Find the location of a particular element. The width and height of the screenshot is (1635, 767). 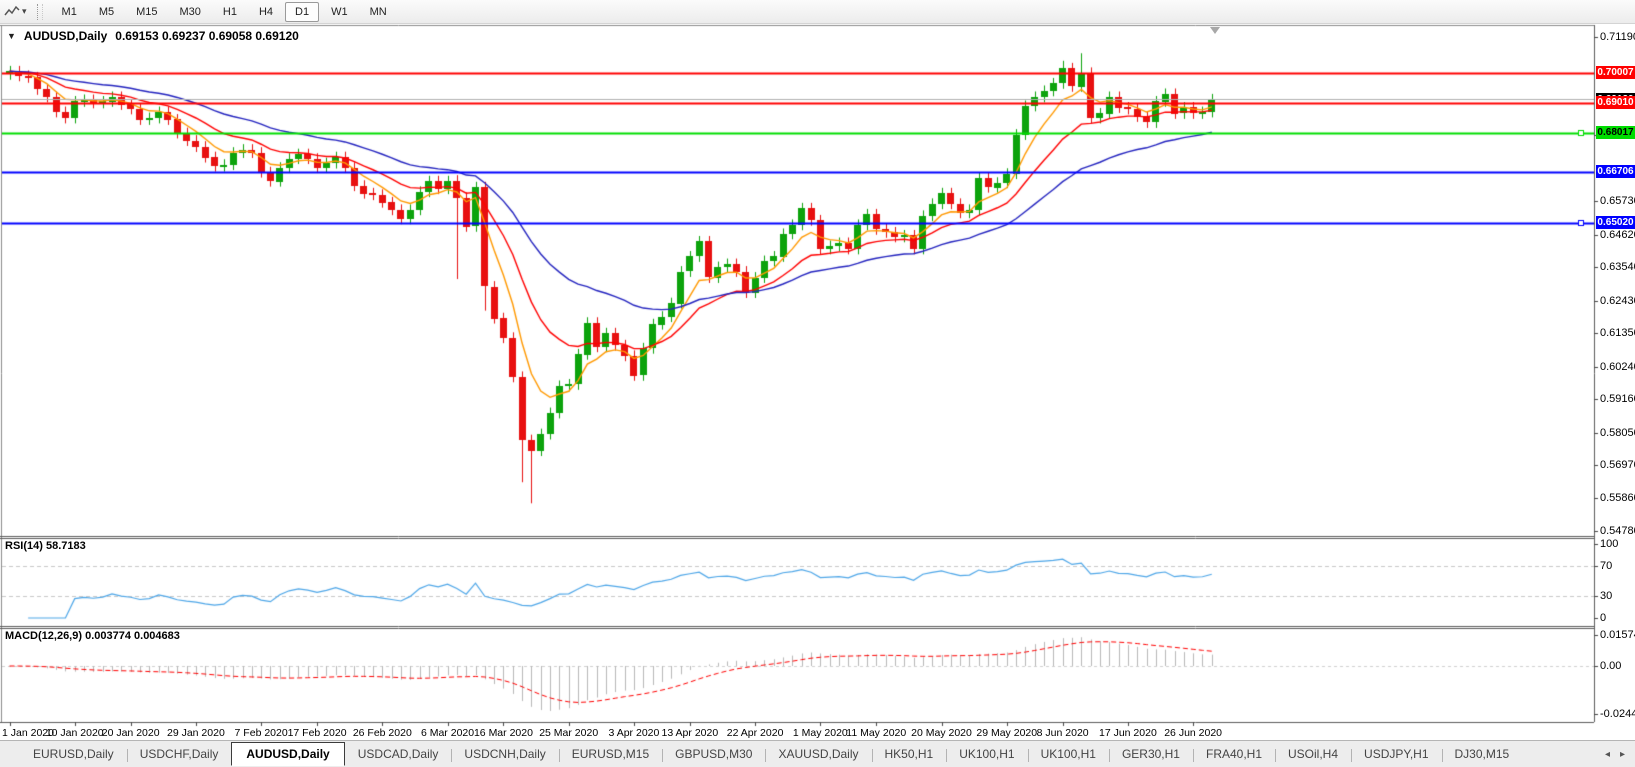

chart-tab-usoil-h4: USOil,H4 is located at coordinates (1313, 754).